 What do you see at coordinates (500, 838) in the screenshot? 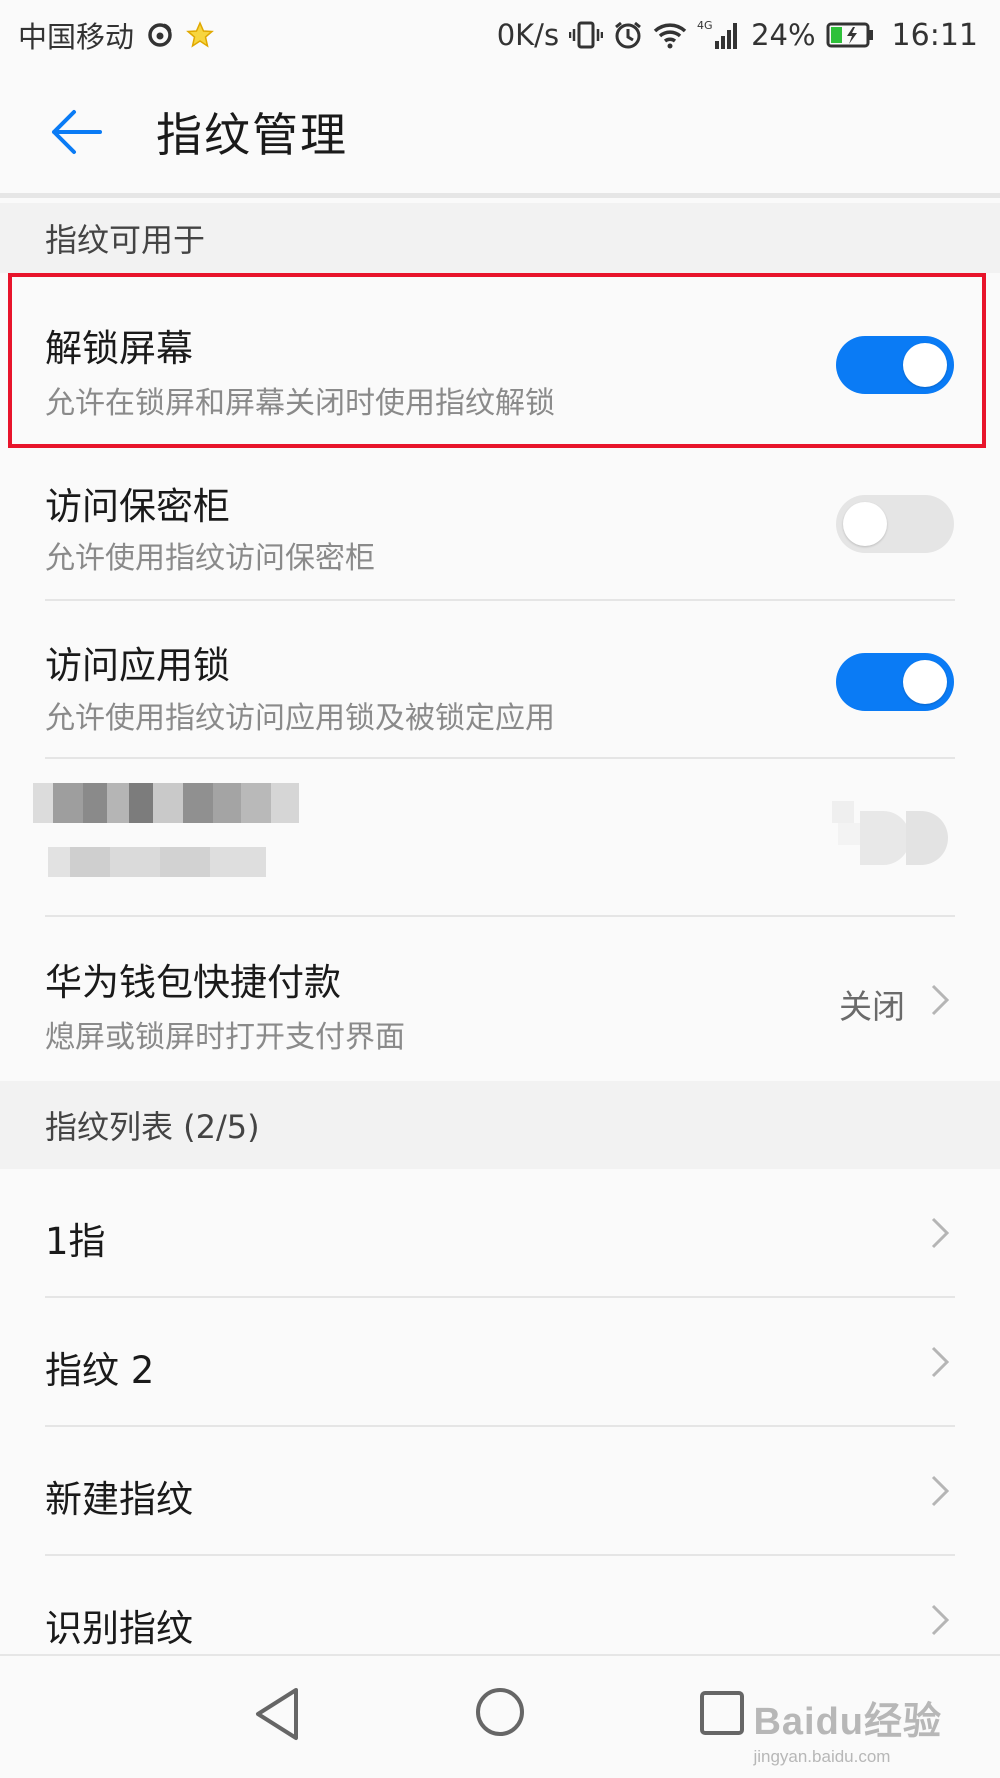
I see `row-obscured` at bounding box center [500, 838].